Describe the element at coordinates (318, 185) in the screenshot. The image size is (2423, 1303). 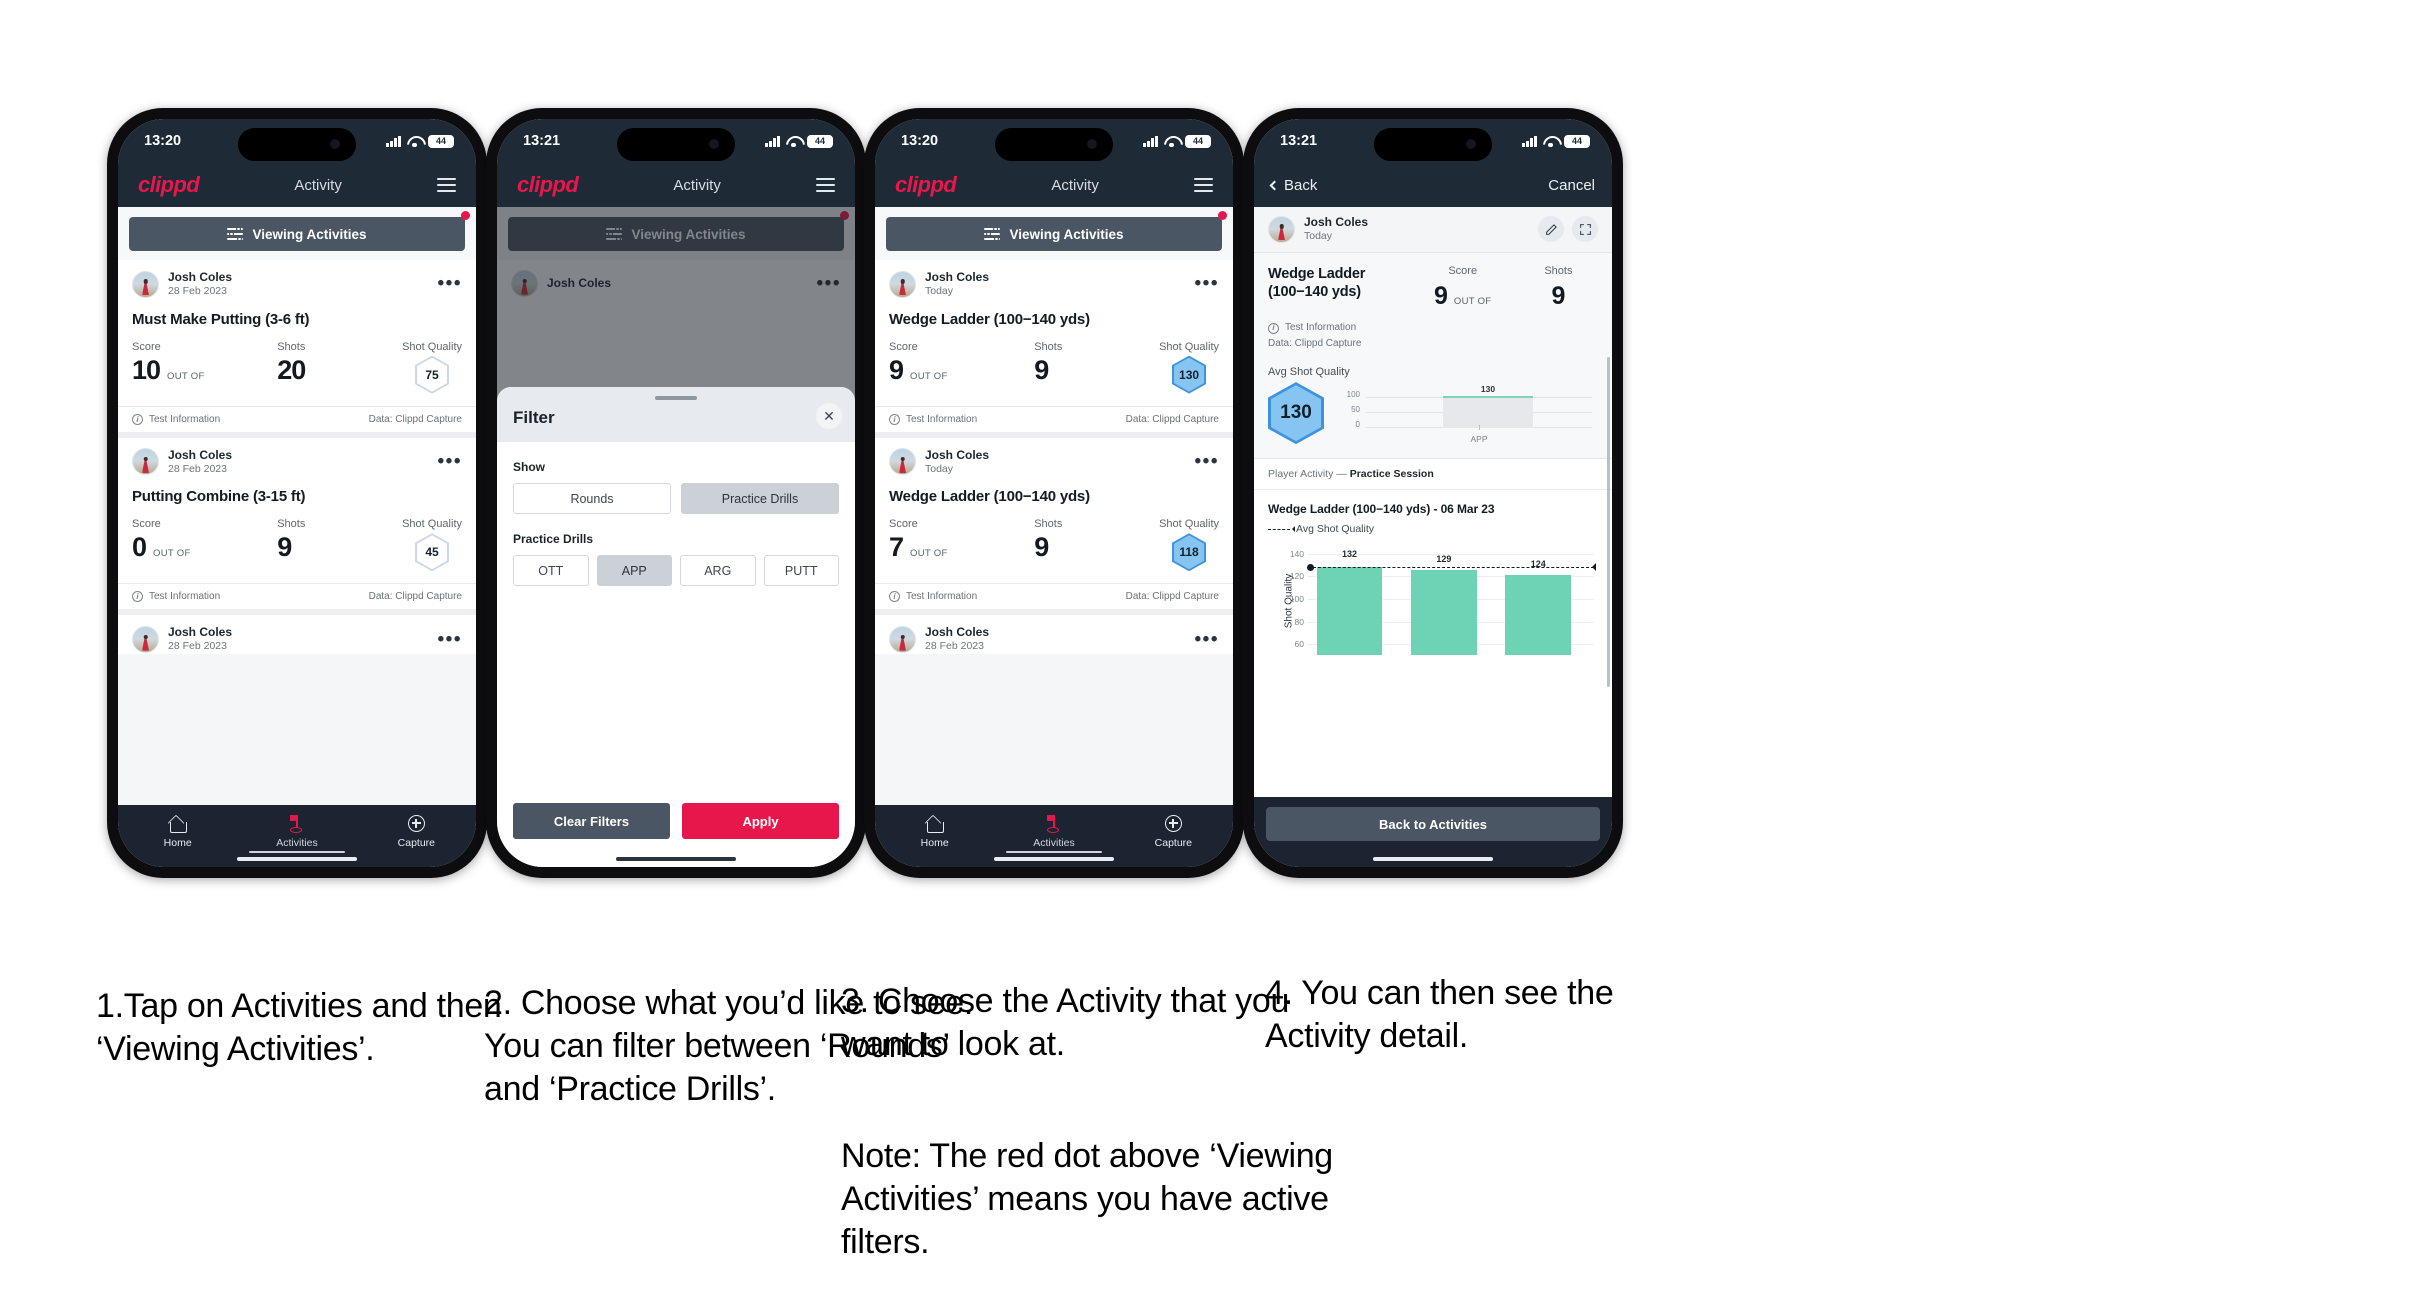
I see `page-title: Activity` at that location.